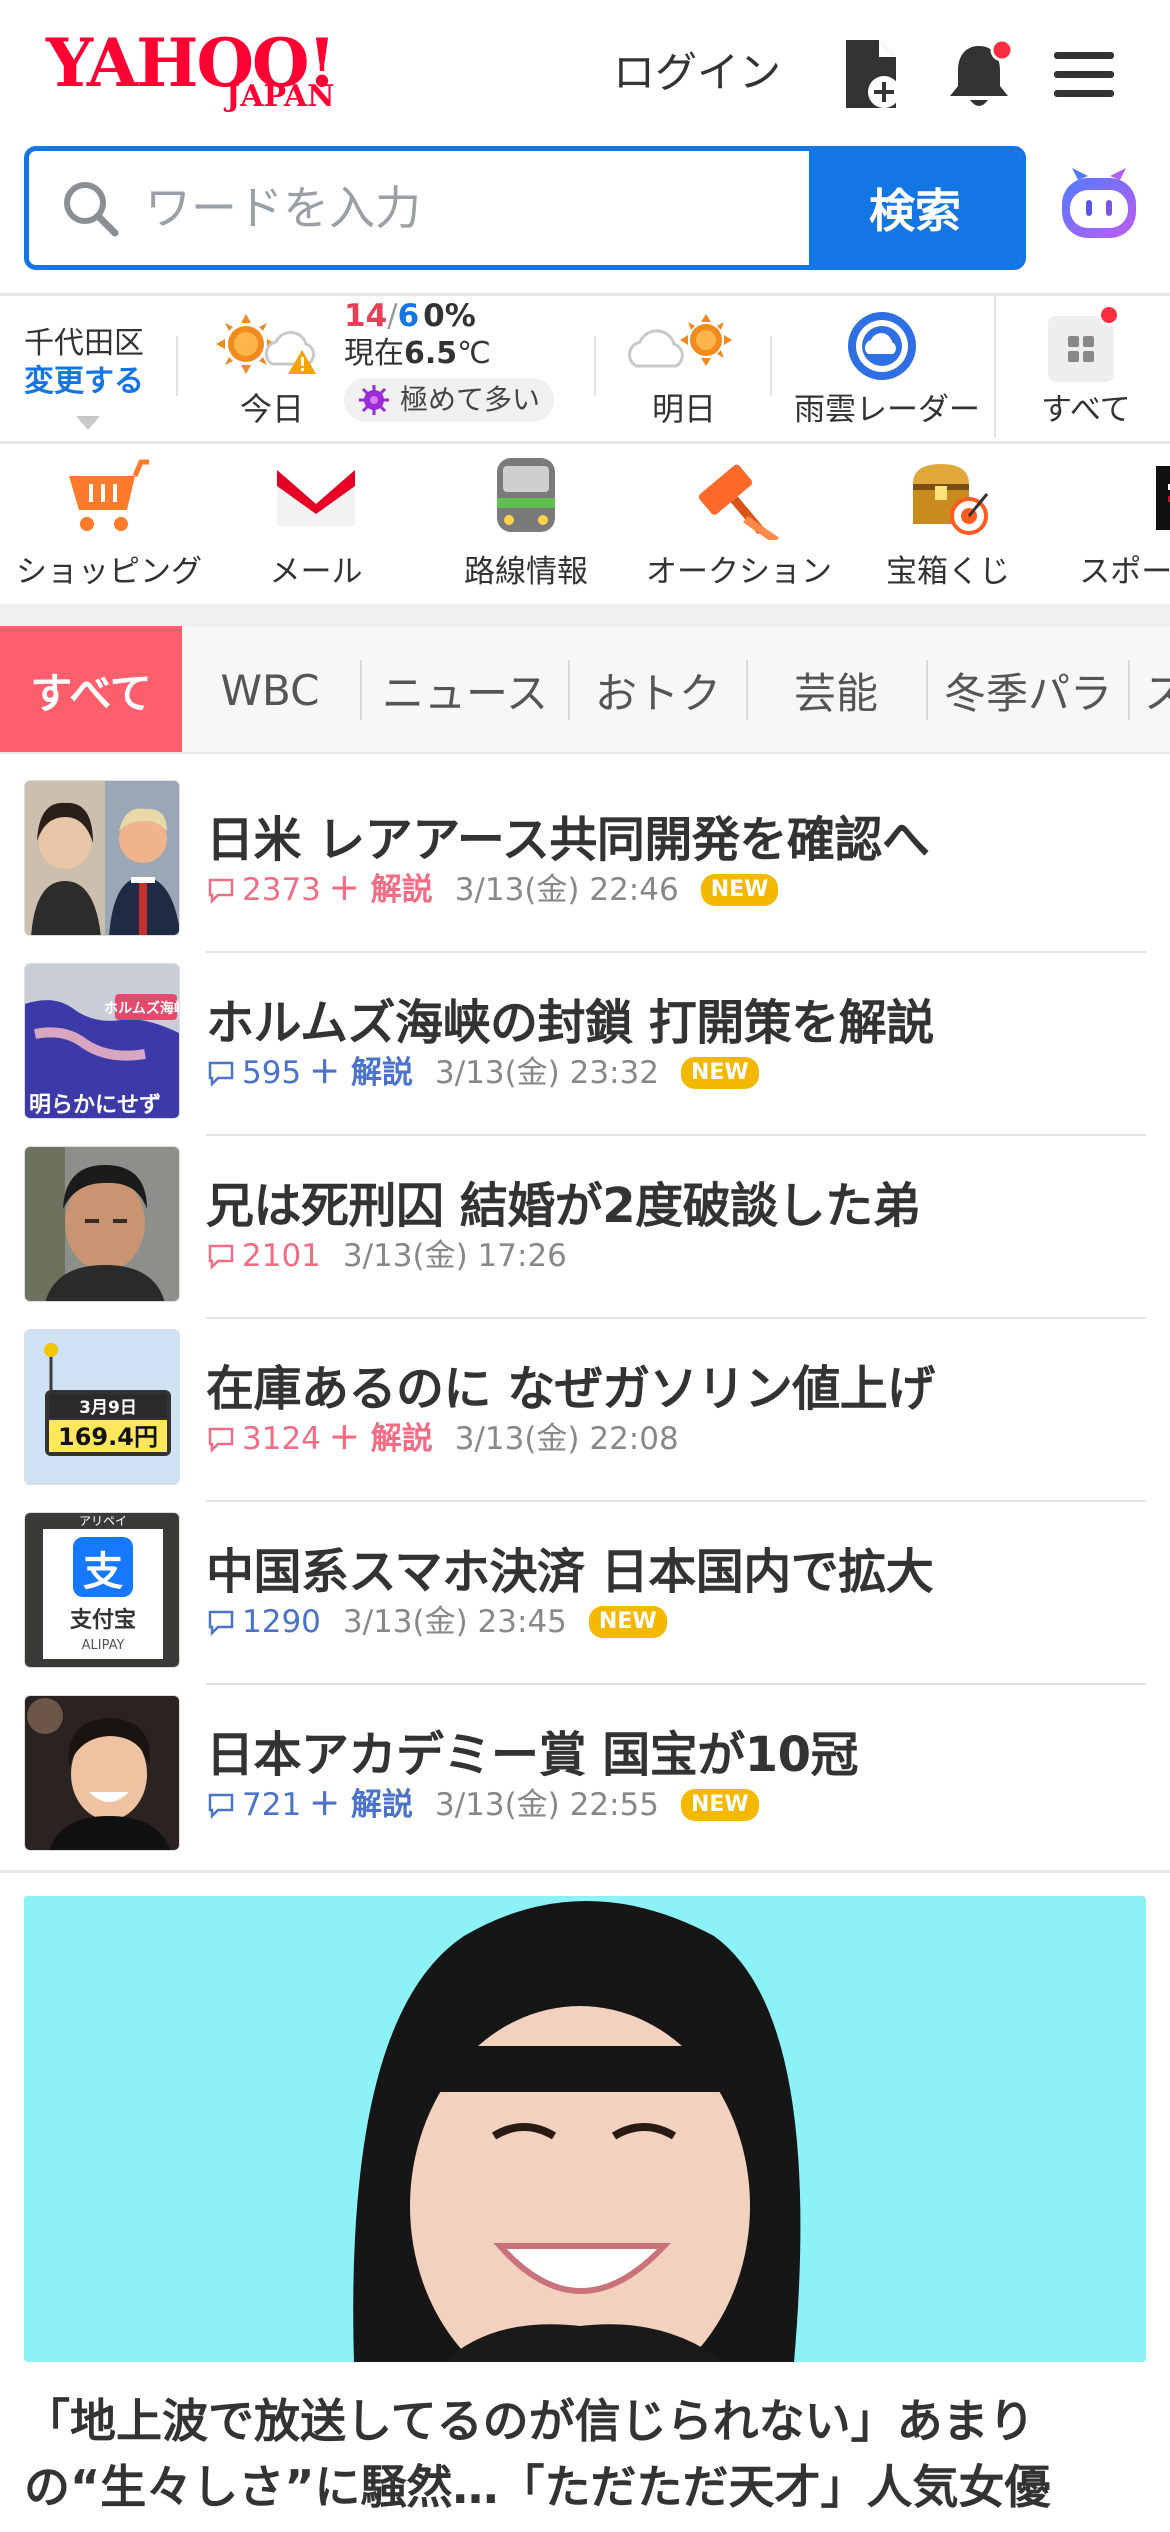 This screenshot has width=1170, height=2532. I want to click on menu-icon, so click(1085, 74).